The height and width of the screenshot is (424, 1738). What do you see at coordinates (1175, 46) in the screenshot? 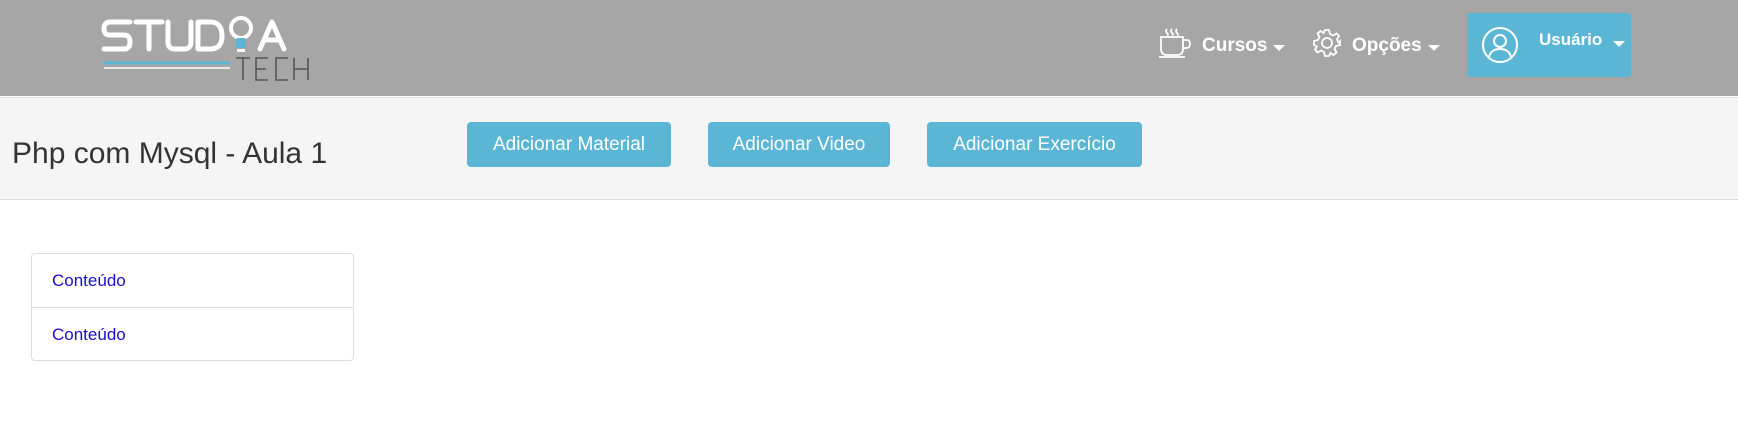
I see `coffee-cup-icon` at bounding box center [1175, 46].